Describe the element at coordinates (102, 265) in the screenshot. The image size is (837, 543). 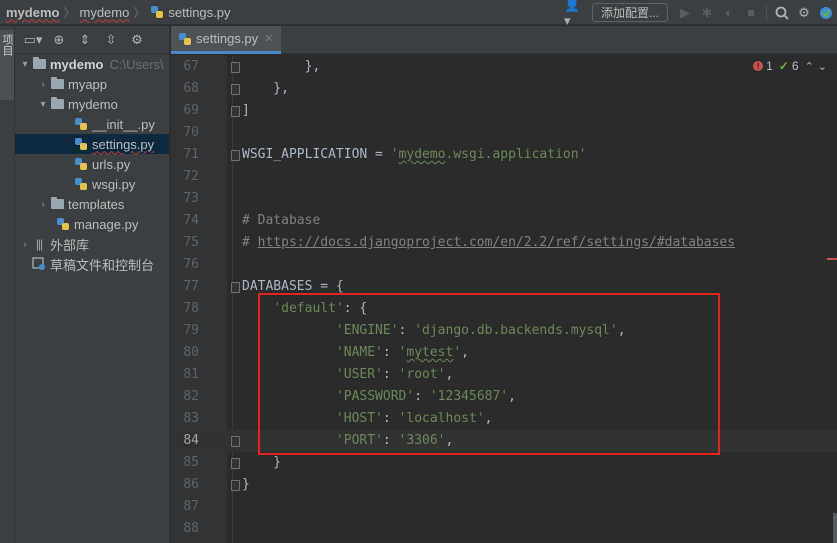
I see `tree-item-label: 草稿文件和控制台` at that location.